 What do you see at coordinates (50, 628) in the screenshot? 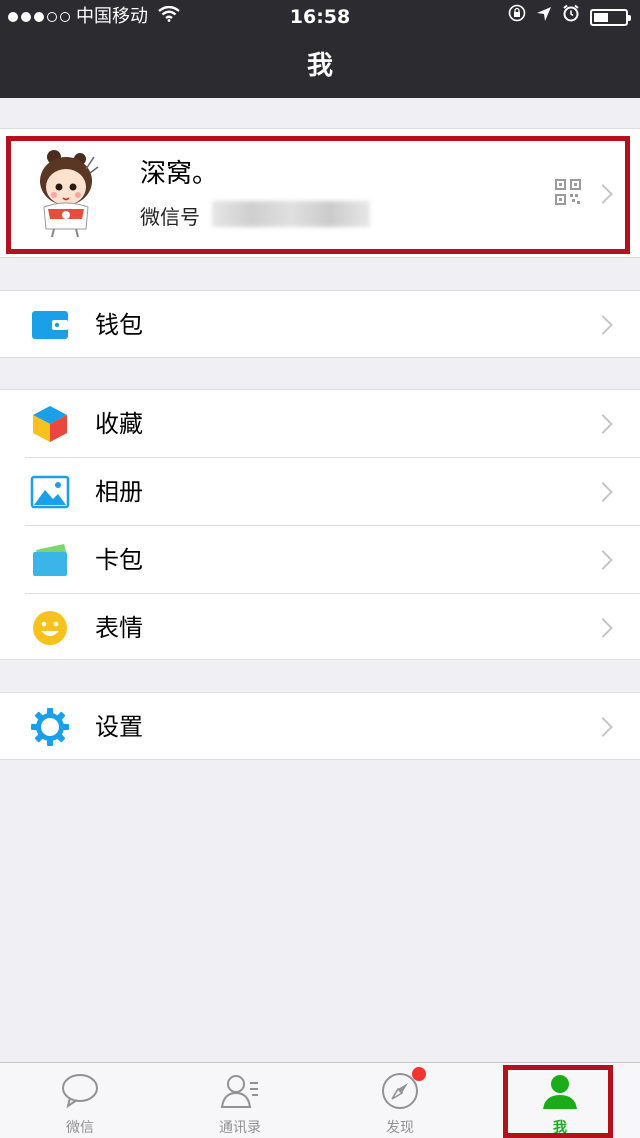
I see `smiley-icon` at bounding box center [50, 628].